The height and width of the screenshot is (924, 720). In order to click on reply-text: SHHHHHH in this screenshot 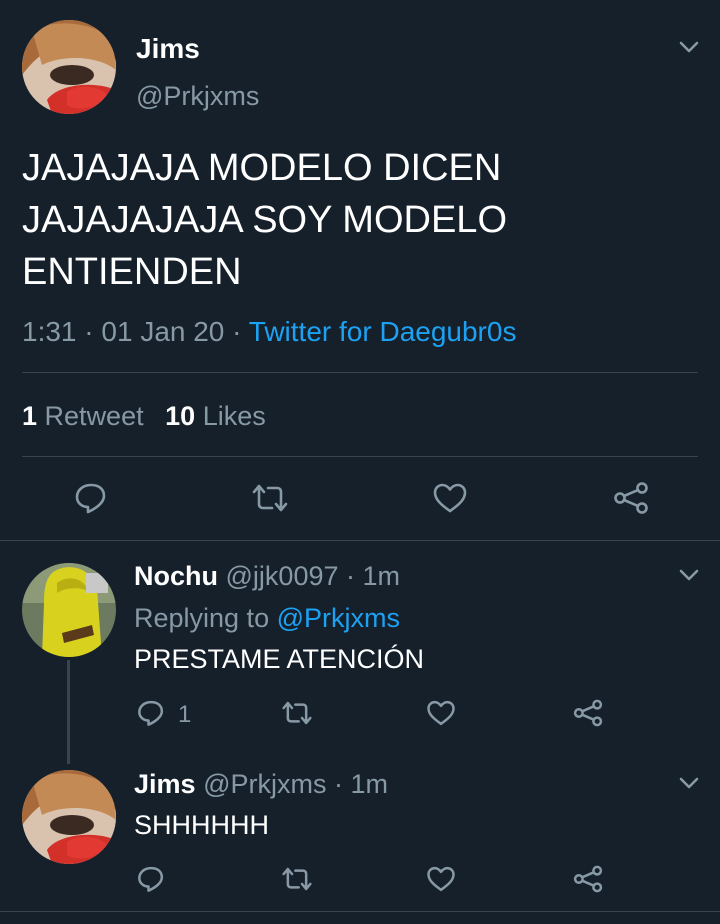, I will do `click(201, 825)`.